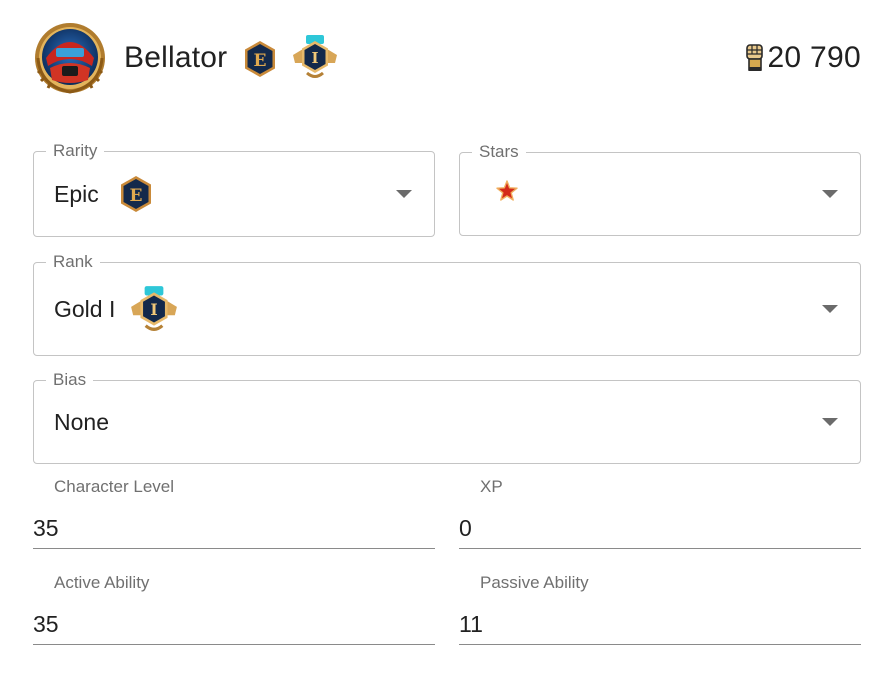 This screenshot has height=685, width=889. Describe the element at coordinates (499, 152) in the screenshot. I see `stars-label: Stars` at that location.